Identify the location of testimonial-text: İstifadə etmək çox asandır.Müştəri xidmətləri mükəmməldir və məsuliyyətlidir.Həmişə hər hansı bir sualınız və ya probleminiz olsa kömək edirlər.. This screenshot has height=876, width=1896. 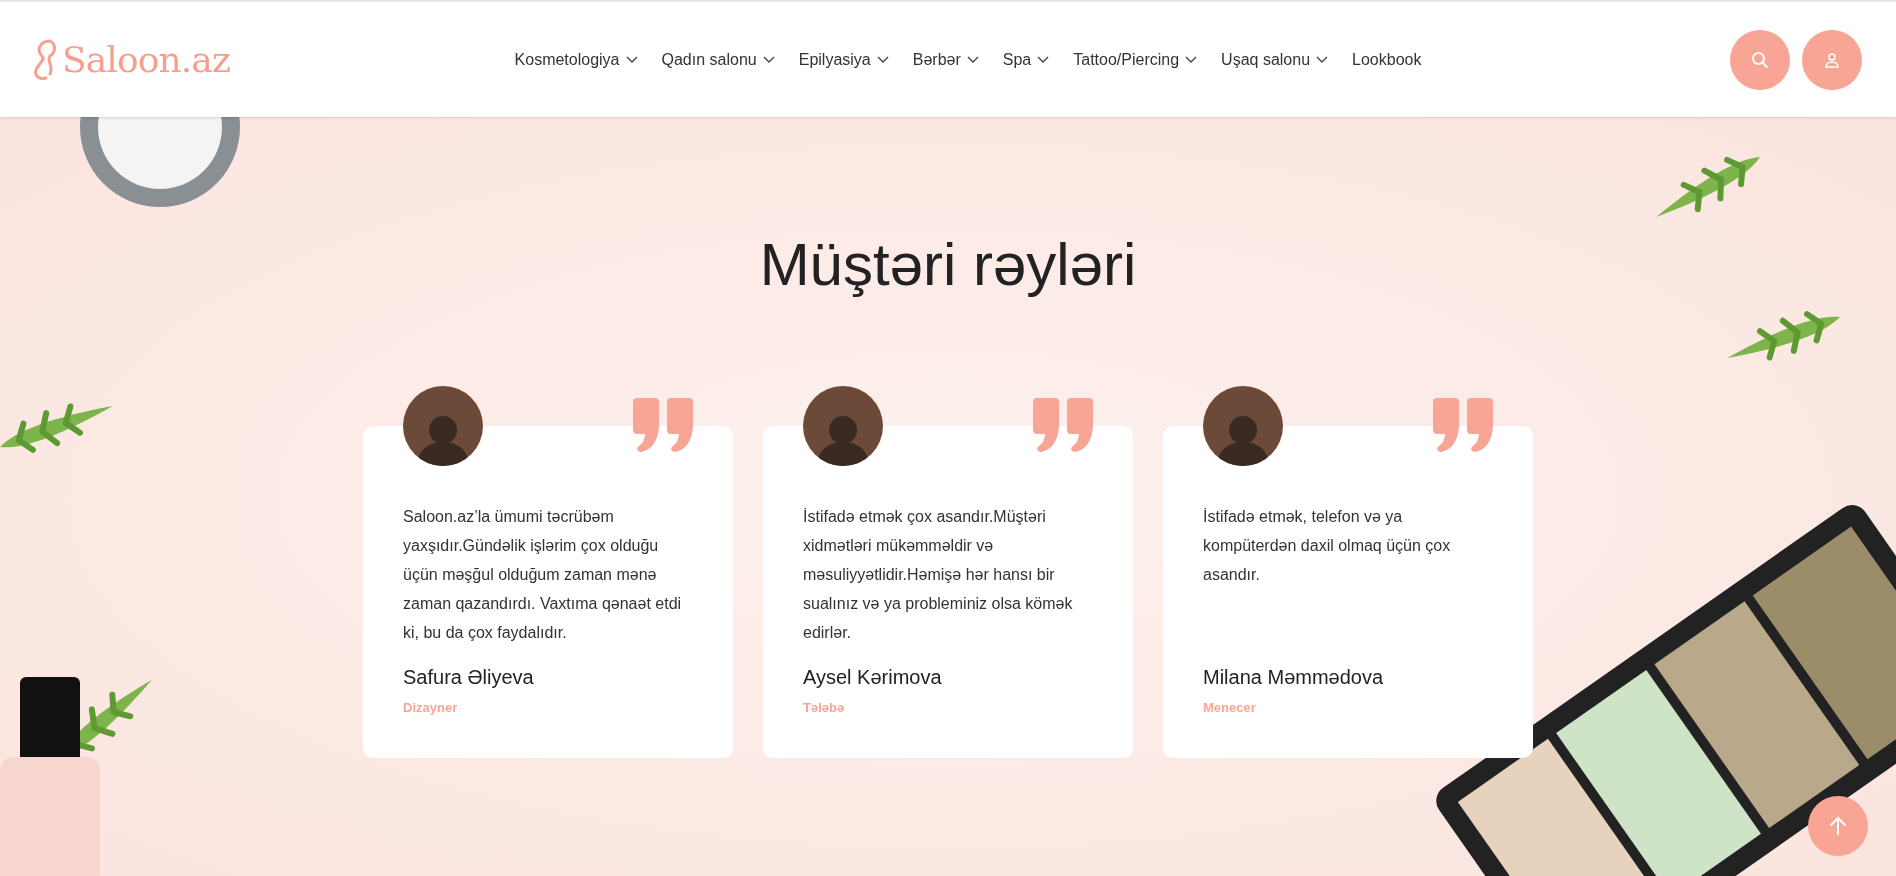
(938, 575).